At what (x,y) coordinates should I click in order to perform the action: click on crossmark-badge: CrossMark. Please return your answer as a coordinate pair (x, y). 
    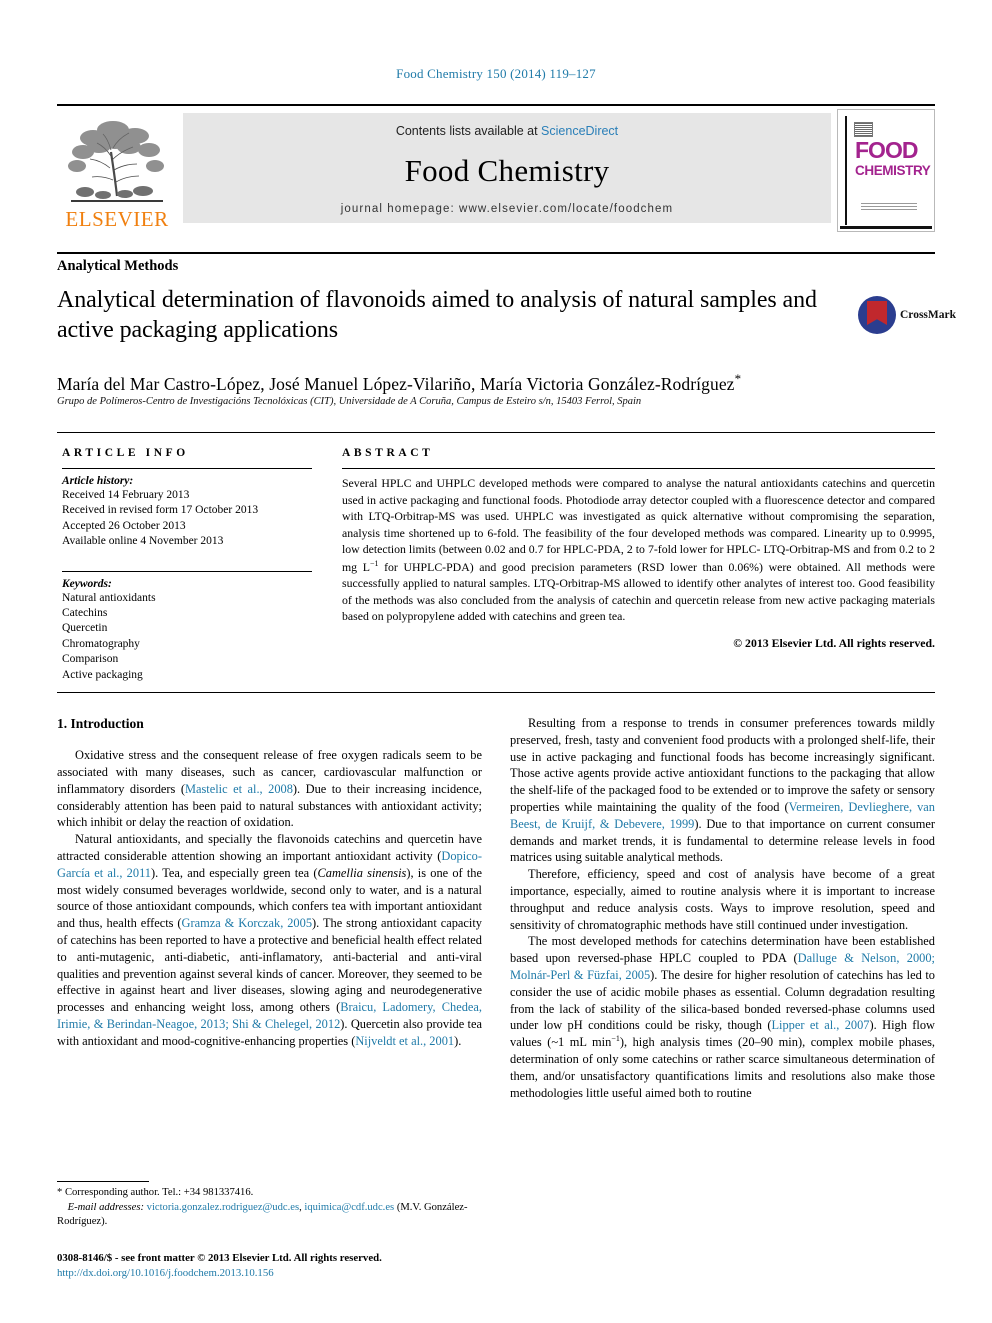
    Looking at the image, I should click on (907, 315).